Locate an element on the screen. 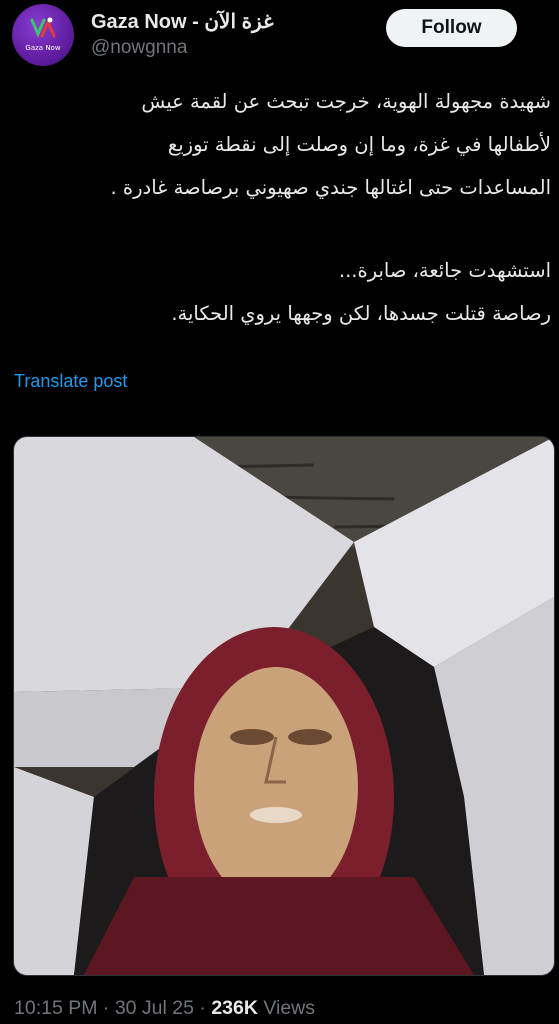 Image resolution: width=559 pixels, height=1024 pixels. avatar-logo-text: Gaza Now is located at coordinates (43, 48).